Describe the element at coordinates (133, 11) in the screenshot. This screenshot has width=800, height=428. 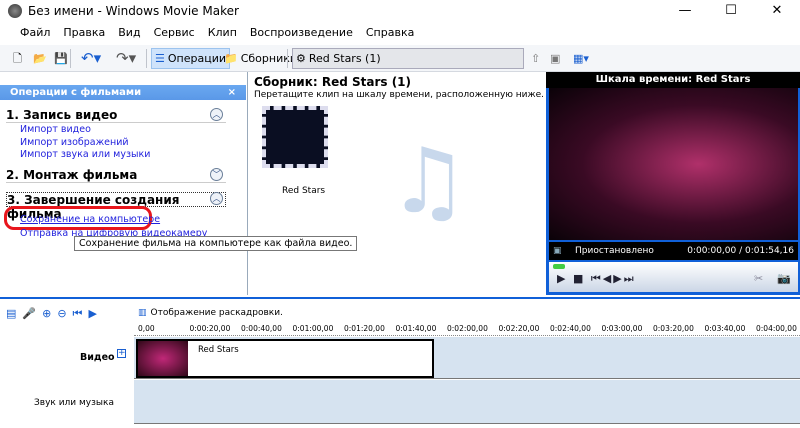
I see `window-title: Без имени - Windows Movie Maker` at that location.